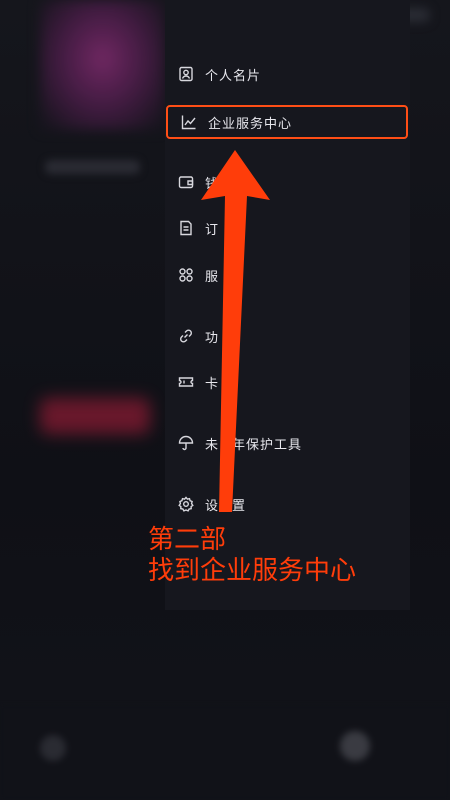 The height and width of the screenshot is (800, 450). I want to click on menu-item-enterprise-service-center: 企业服务中心, so click(287, 122).